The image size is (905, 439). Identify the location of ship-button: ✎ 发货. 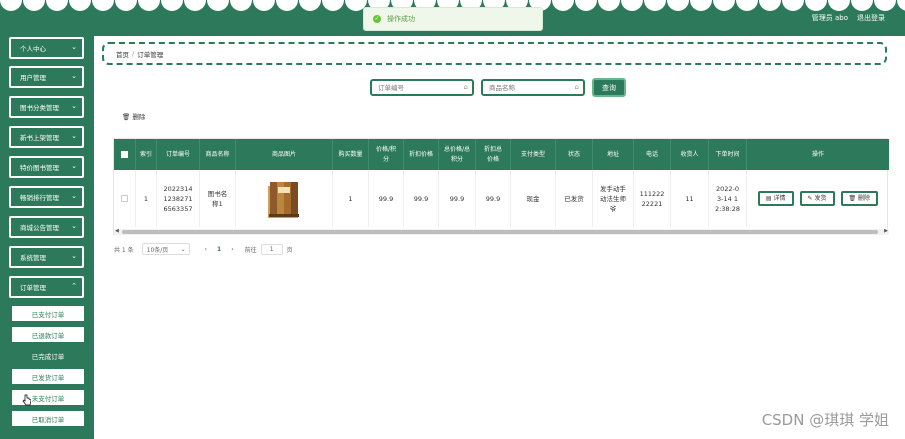
(817, 198).